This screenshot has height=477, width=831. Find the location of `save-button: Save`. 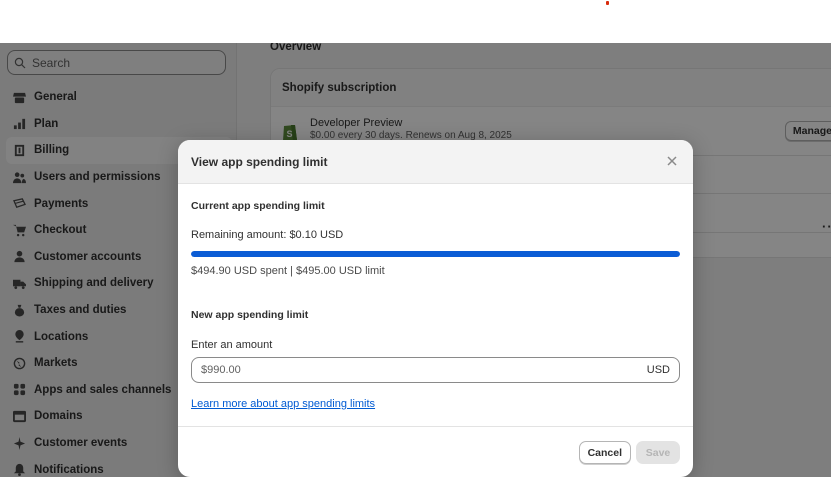

save-button: Save is located at coordinates (658, 452).